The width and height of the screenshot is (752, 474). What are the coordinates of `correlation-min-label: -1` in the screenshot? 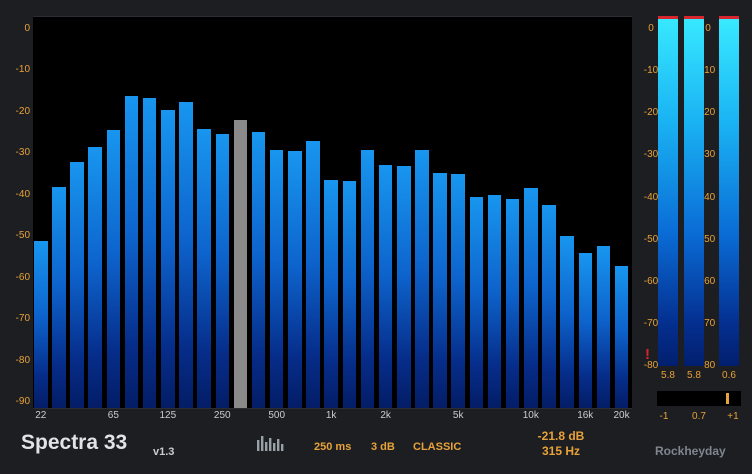 It's located at (664, 416).